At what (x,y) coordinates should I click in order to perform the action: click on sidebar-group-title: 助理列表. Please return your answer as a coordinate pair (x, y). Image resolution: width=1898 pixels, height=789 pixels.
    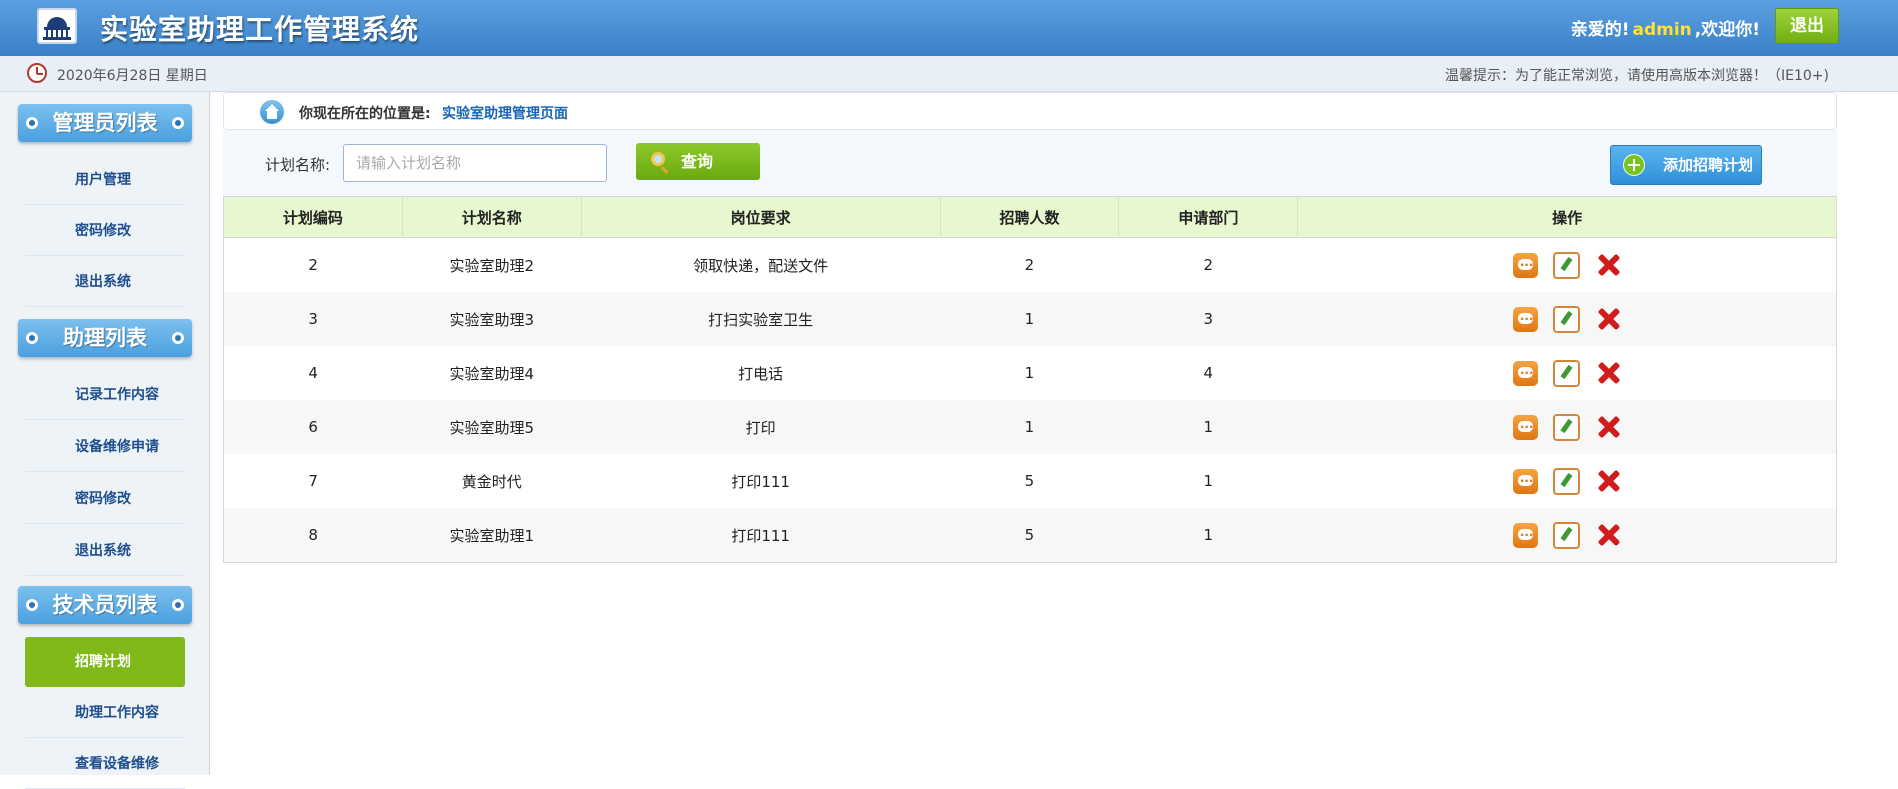
    Looking at the image, I should click on (105, 338).